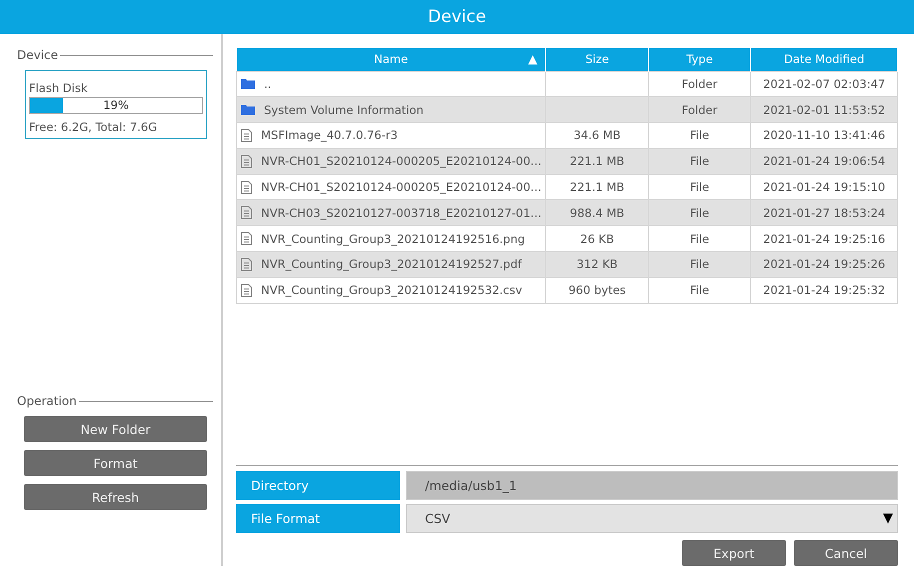  What do you see at coordinates (115, 497) in the screenshot?
I see `operation-button: Refresh` at bounding box center [115, 497].